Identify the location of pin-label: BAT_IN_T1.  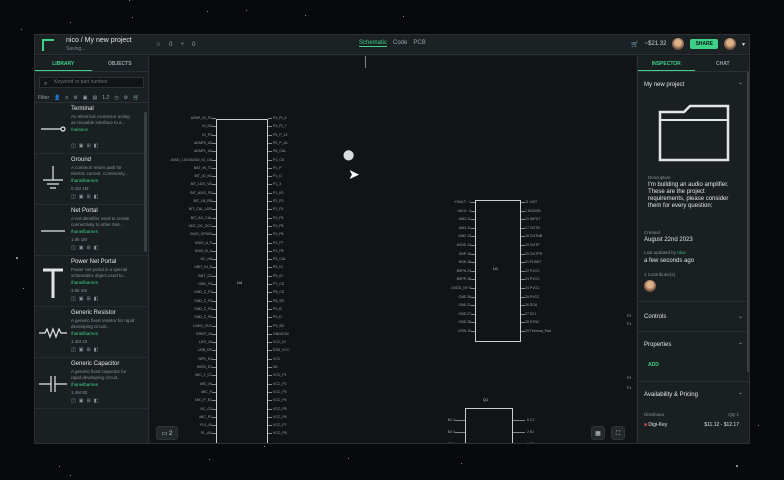
(202, 167).